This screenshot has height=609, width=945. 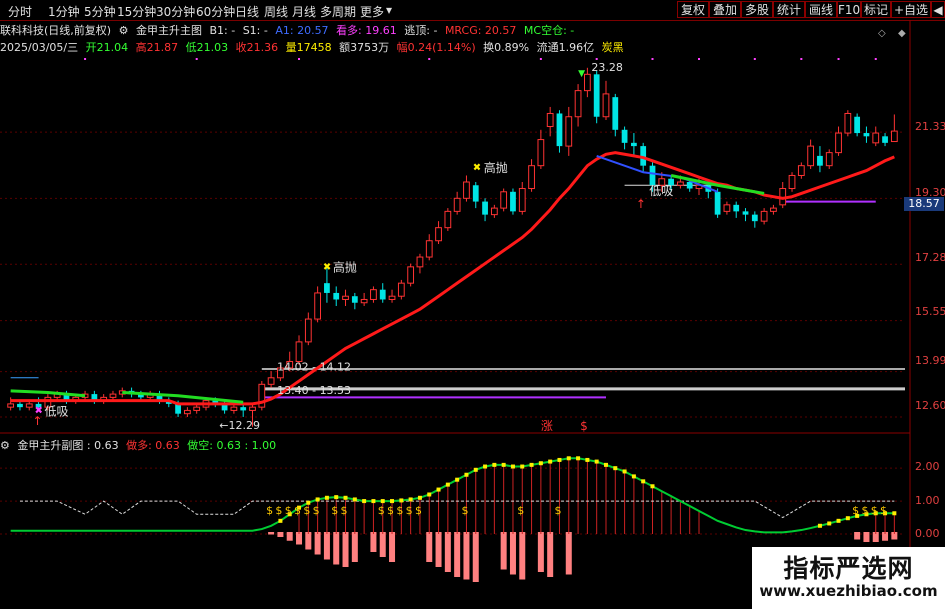 What do you see at coordinates (314, 390) in the screenshot?
I see `range-label: 13.40 - 13.53` at bounding box center [314, 390].